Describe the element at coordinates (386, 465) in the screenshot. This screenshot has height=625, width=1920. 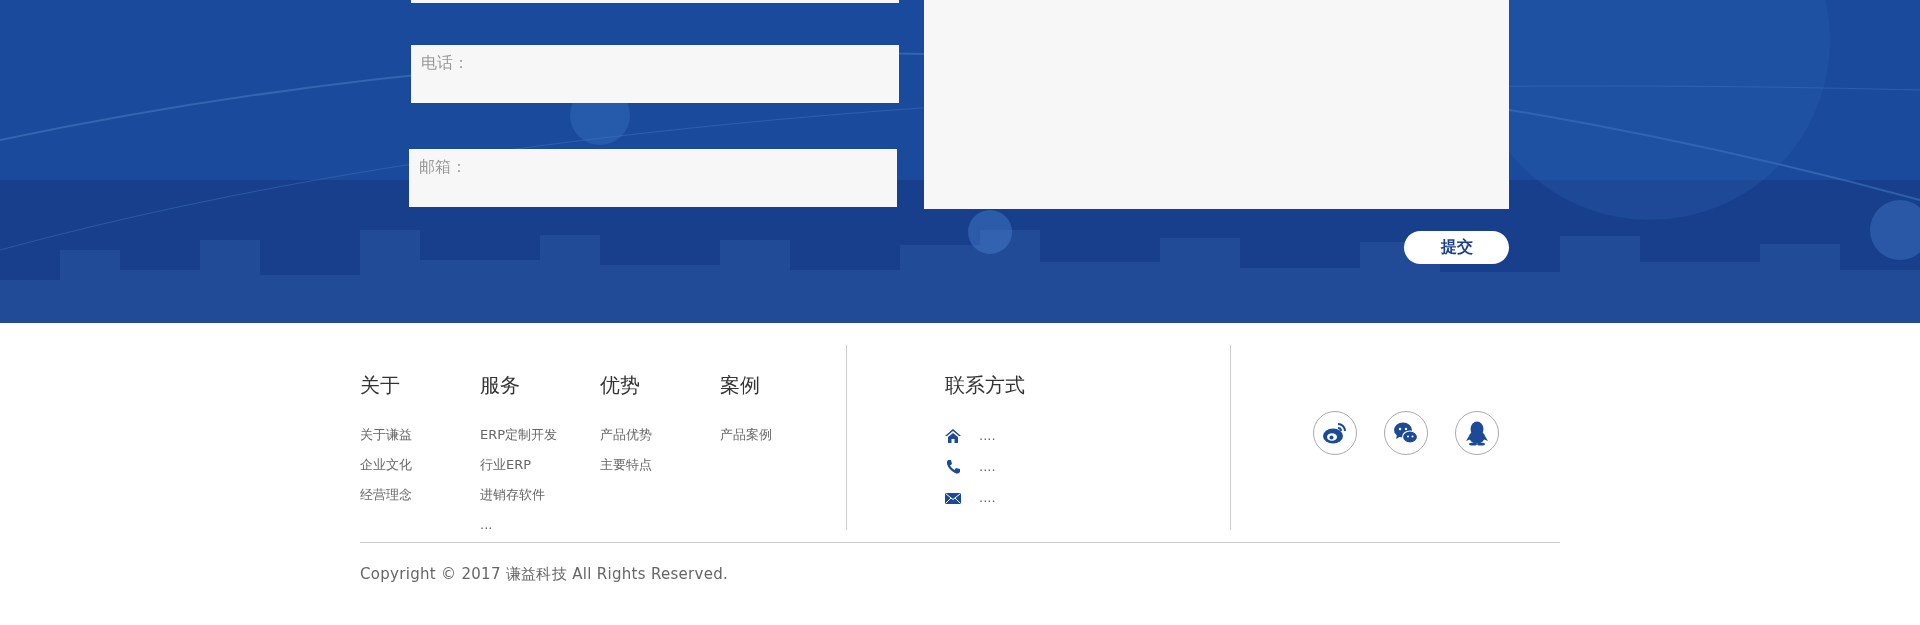
I see `footer-link: 企业文化` at that location.